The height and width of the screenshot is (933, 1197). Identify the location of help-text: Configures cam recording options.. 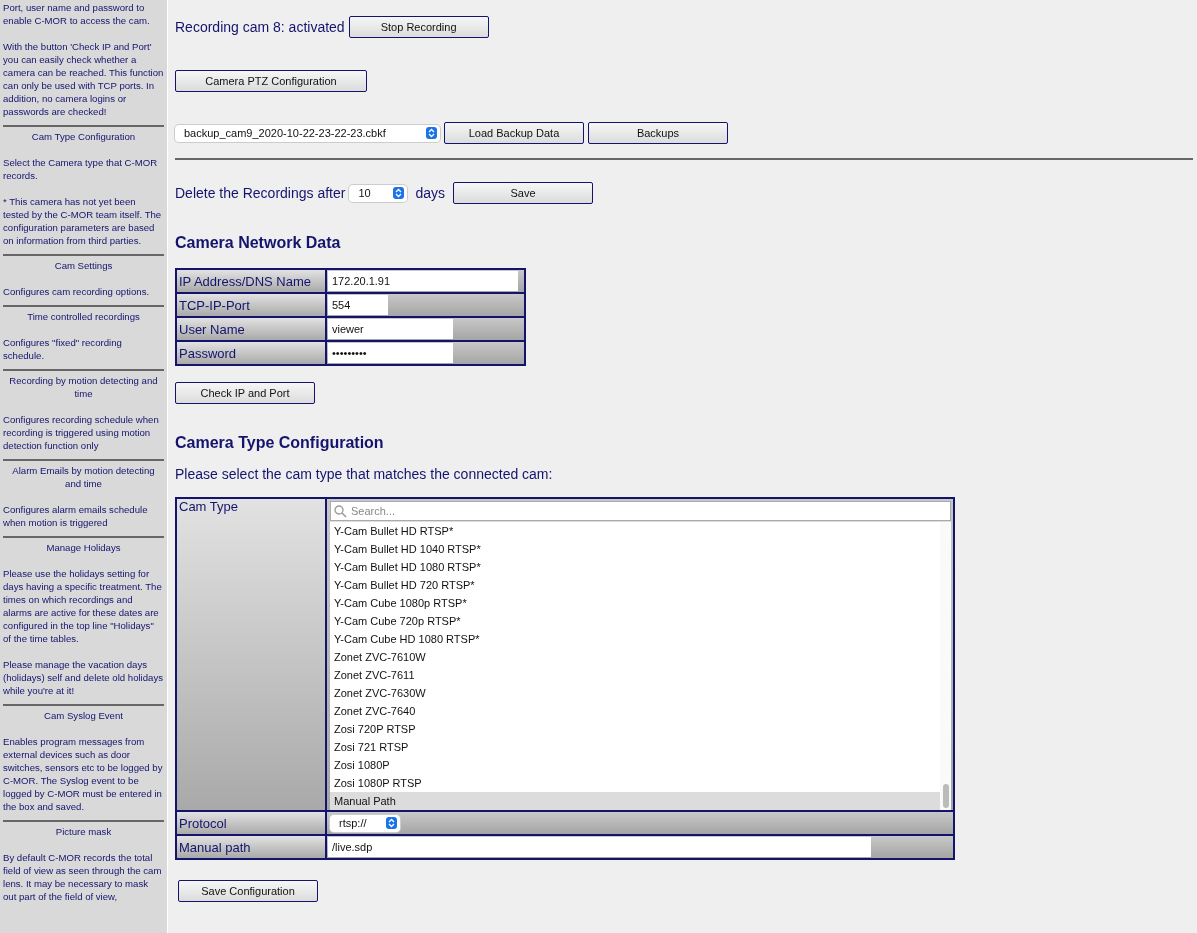
(77, 291).